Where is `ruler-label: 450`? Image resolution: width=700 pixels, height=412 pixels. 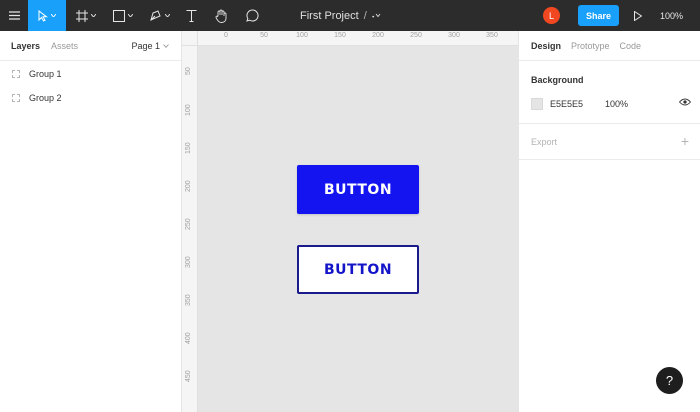 ruler-label: 450 is located at coordinates (188, 376).